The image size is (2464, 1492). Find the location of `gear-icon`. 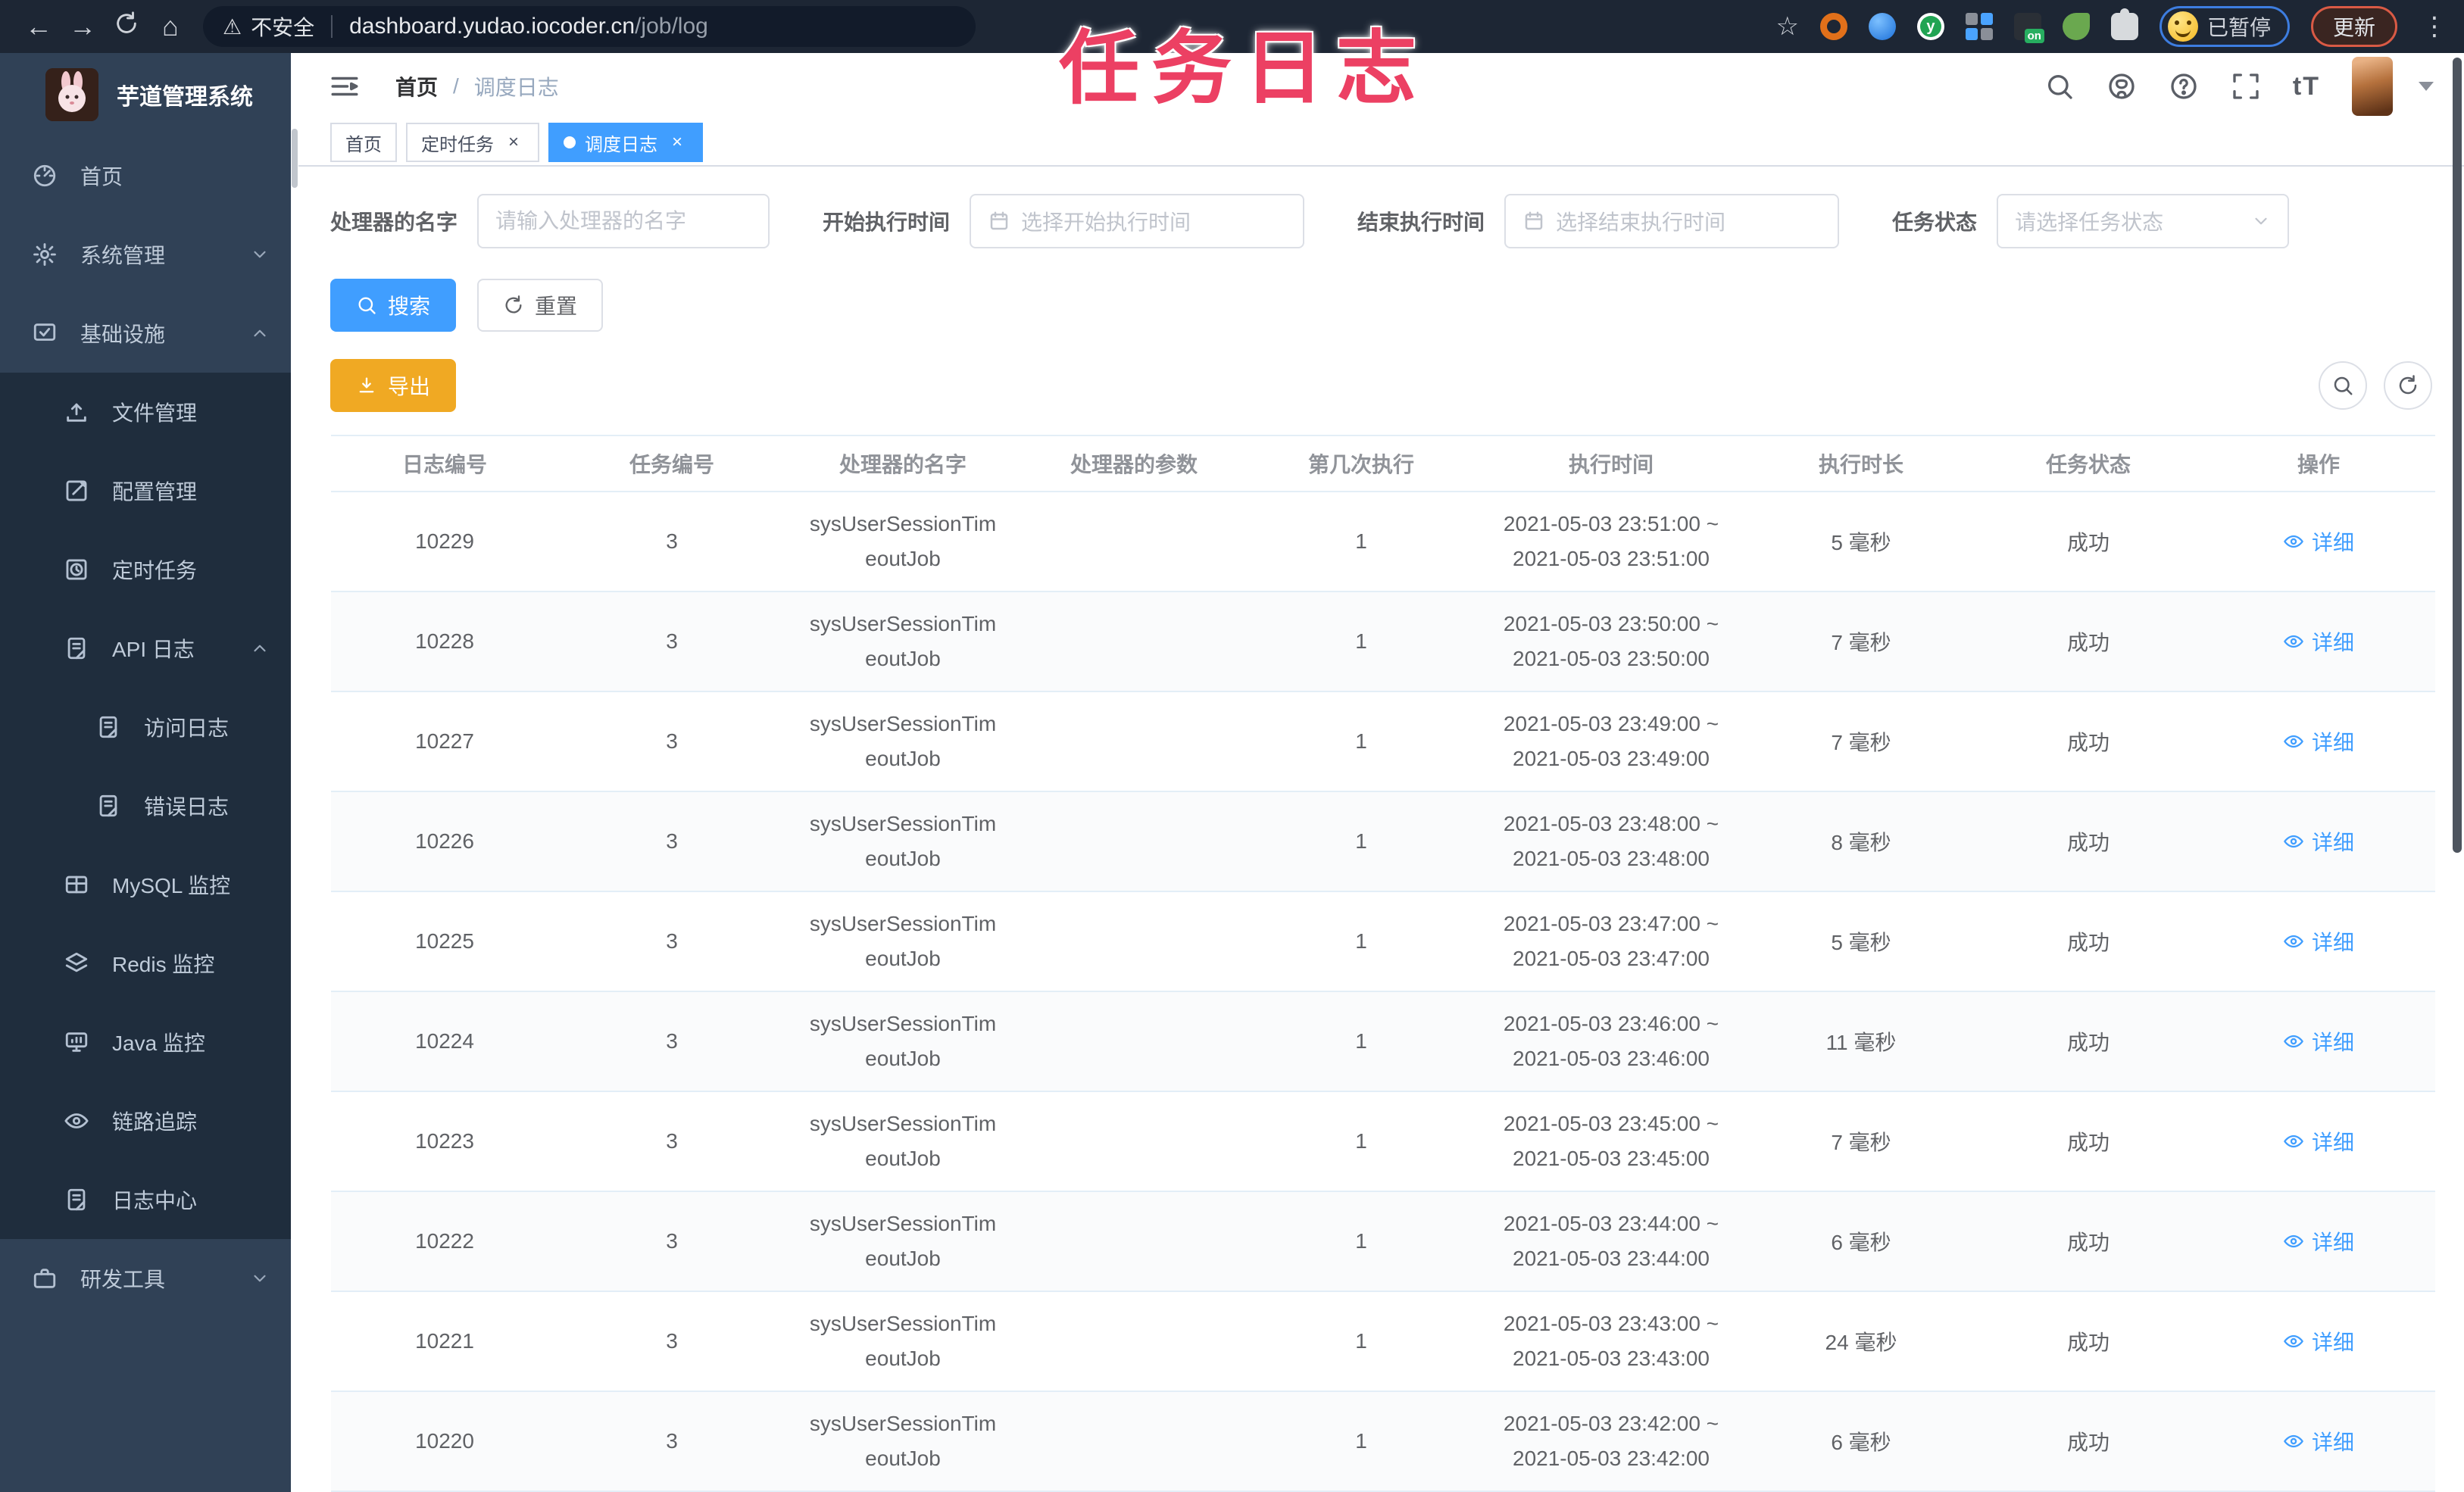

gear-icon is located at coordinates (44, 254).